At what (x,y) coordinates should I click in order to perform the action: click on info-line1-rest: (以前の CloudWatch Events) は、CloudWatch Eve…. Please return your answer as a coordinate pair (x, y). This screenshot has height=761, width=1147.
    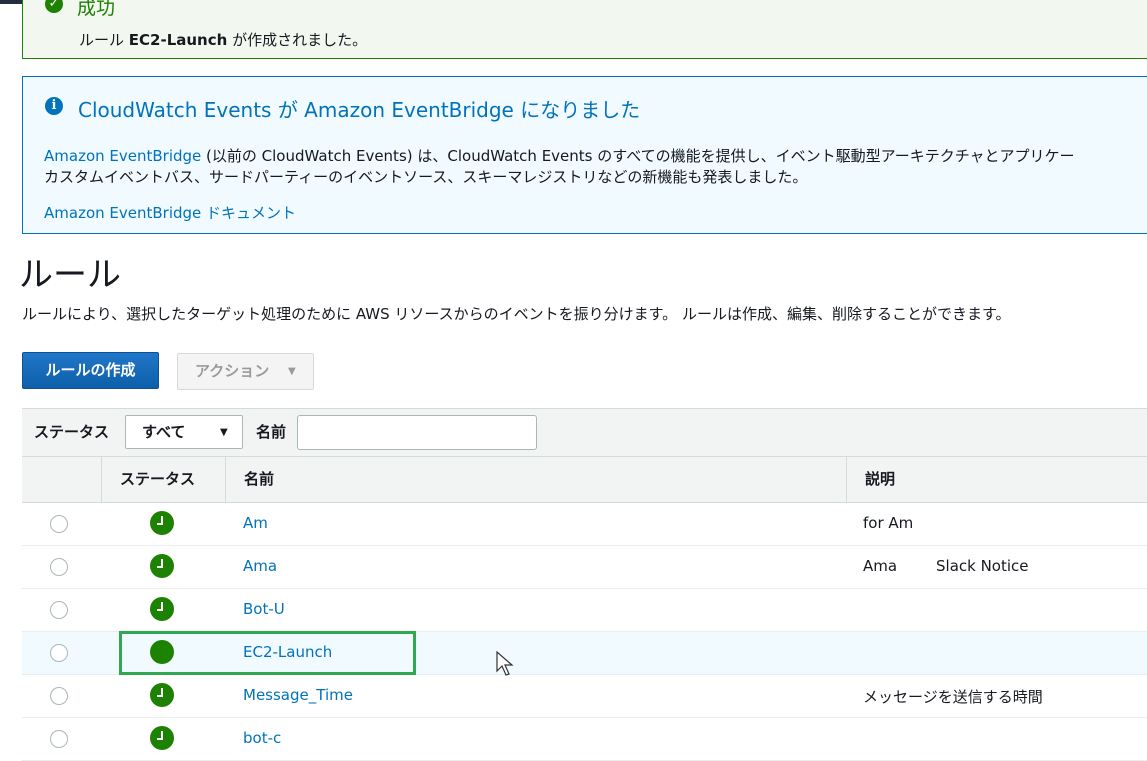
    Looking at the image, I should click on (638, 156).